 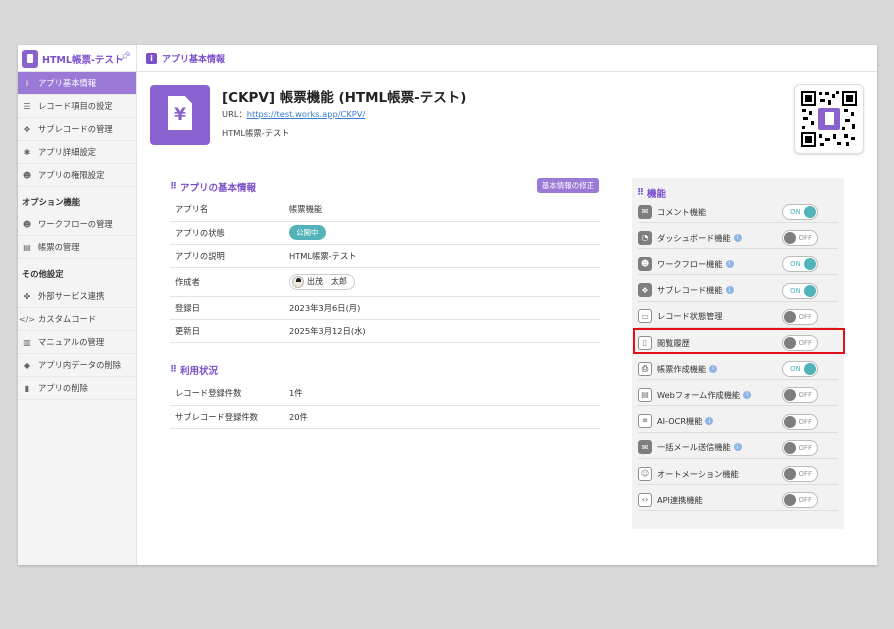 I want to click on feature-name: 帳票作成機能, so click(x=682, y=368).